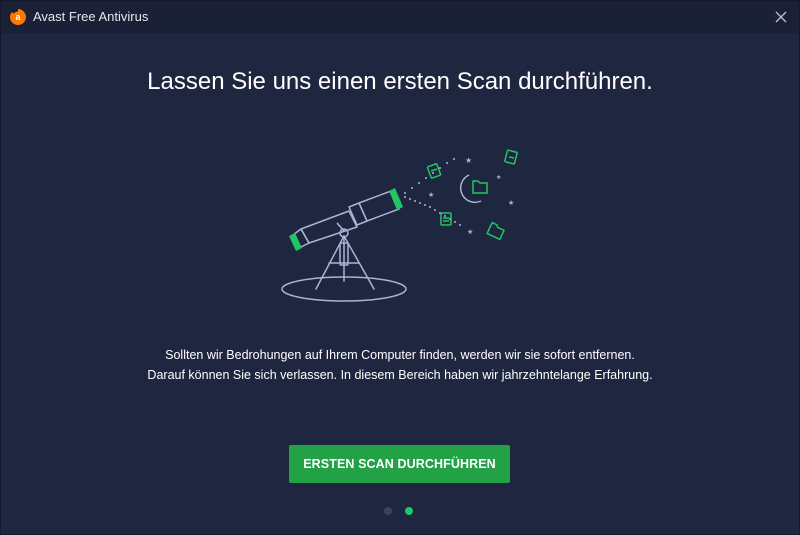 The width and height of the screenshot is (800, 535). I want to click on close-icon, so click(781, 17).